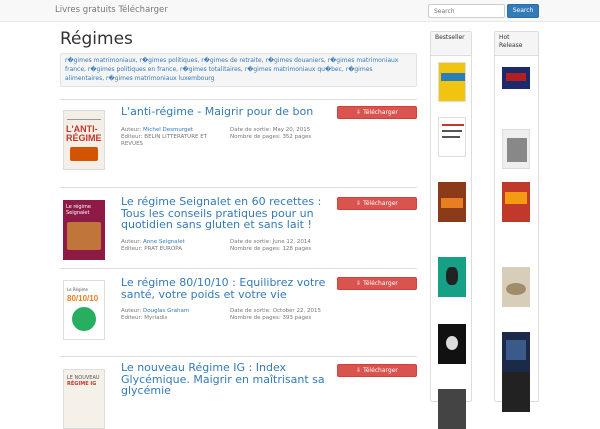  What do you see at coordinates (84, 230) in the screenshot?
I see `book-cover: Le régime Seignalet` at bounding box center [84, 230].